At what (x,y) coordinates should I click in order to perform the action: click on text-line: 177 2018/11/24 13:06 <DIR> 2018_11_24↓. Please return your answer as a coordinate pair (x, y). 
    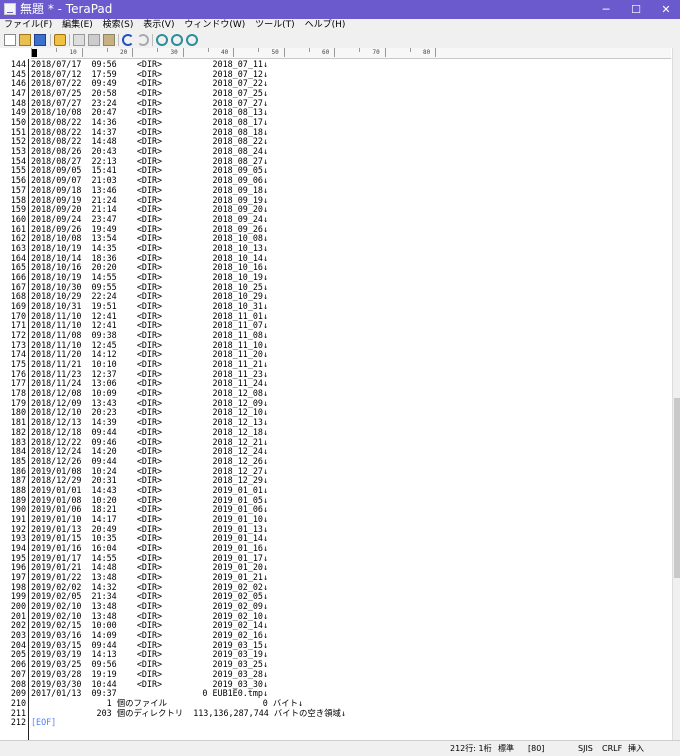
    Looking at the image, I should click on (336, 383).